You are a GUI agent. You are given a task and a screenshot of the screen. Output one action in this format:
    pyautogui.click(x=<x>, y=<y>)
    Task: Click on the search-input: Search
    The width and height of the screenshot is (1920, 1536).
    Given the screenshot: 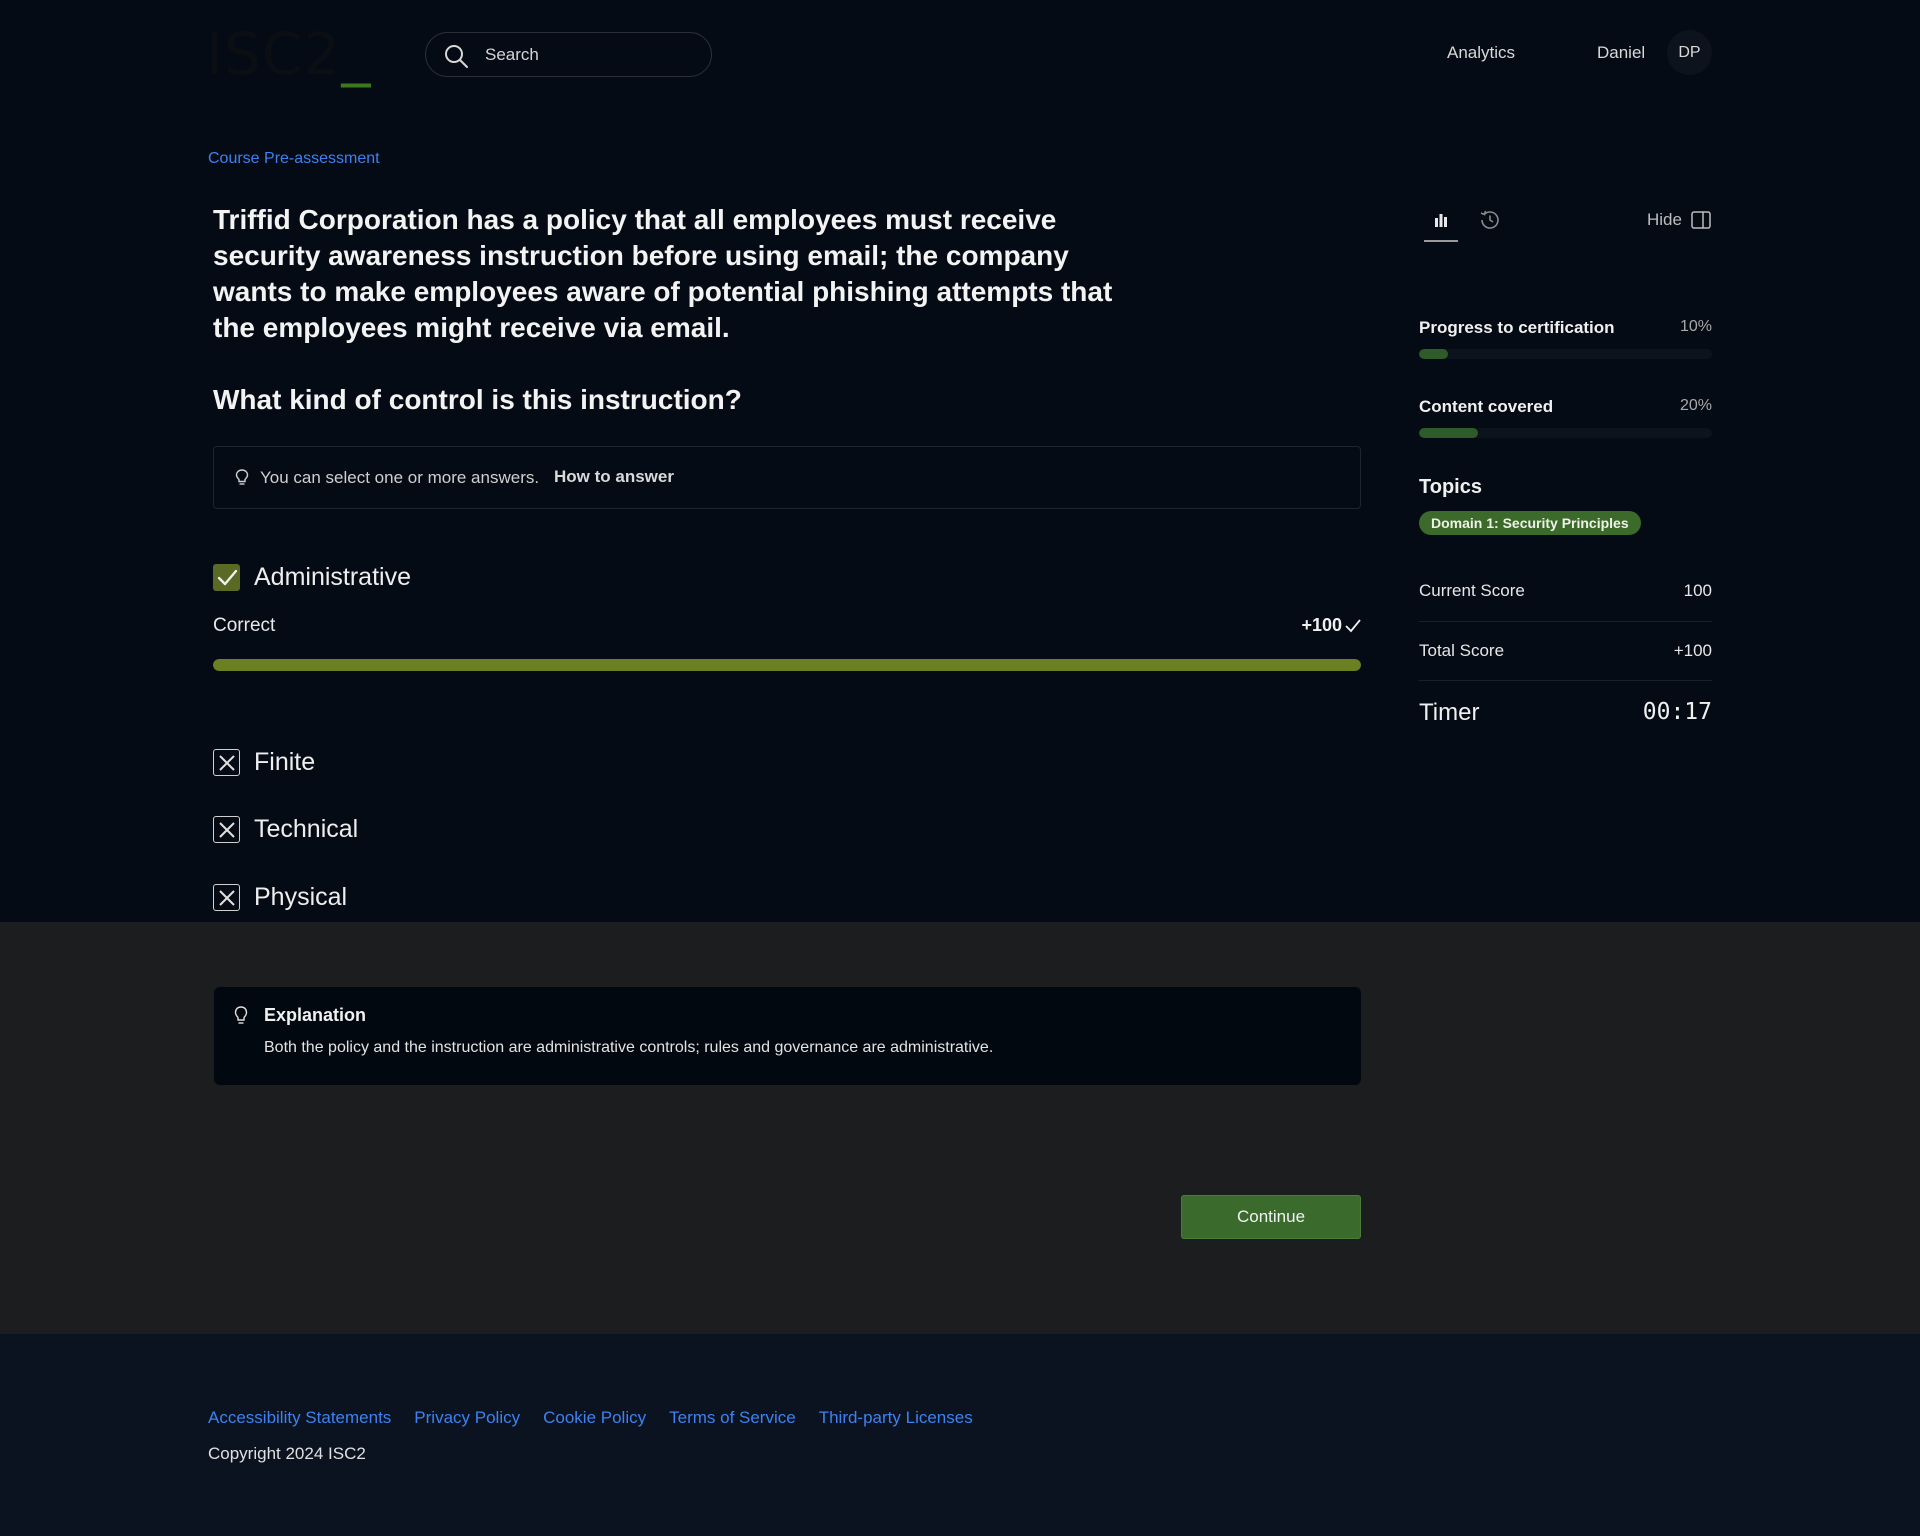 What is the action you would take?
    pyautogui.click(x=568, y=54)
    